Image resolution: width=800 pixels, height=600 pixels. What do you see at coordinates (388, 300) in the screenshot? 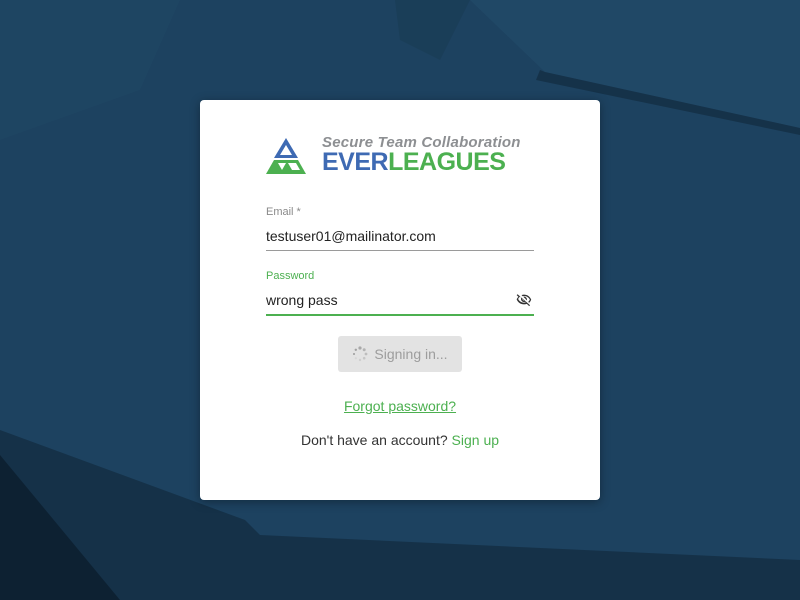
I see `password-input` at bounding box center [388, 300].